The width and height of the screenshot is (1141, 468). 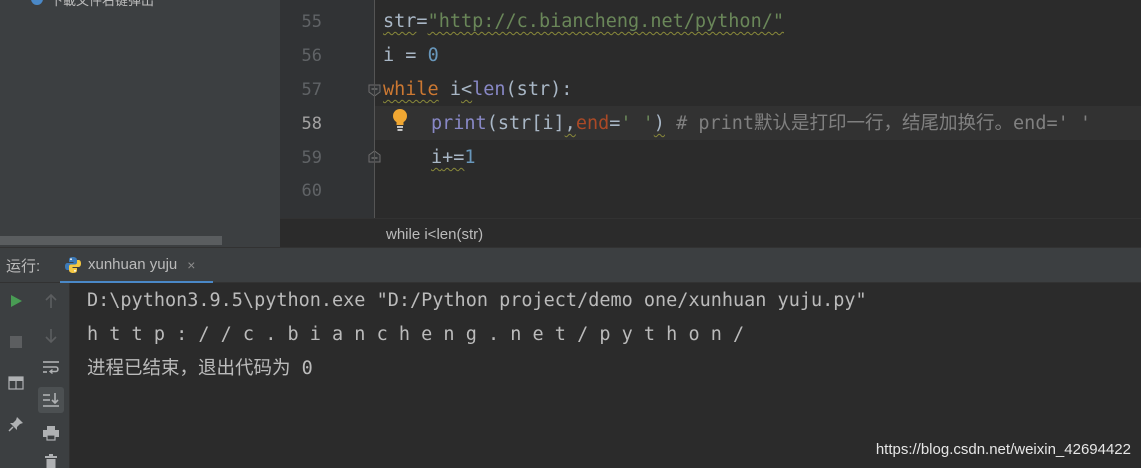 I want to click on scroll-to-end-button, so click(x=51, y=400).